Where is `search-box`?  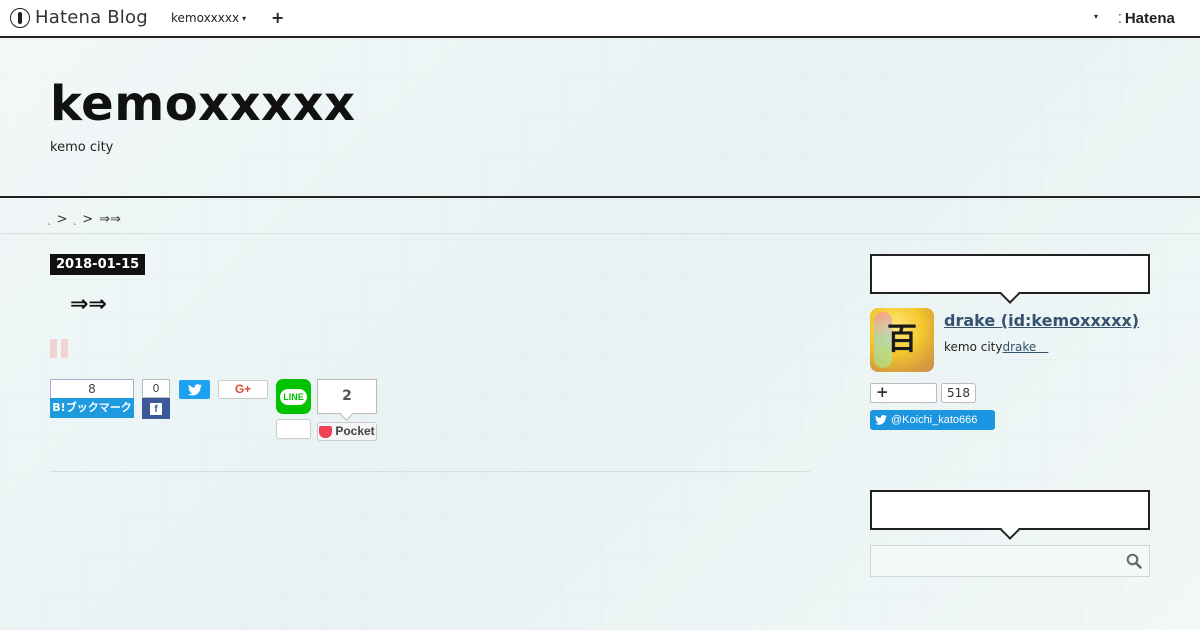
search-box is located at coordinates (1010, 561).